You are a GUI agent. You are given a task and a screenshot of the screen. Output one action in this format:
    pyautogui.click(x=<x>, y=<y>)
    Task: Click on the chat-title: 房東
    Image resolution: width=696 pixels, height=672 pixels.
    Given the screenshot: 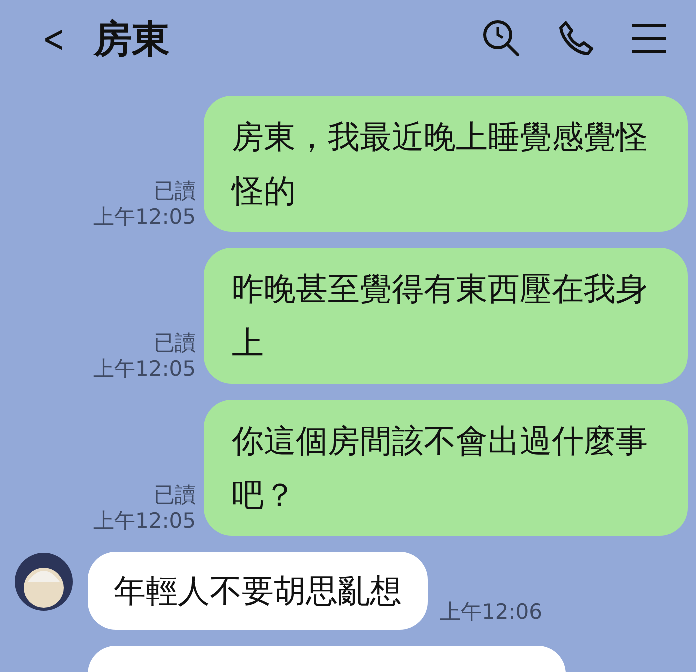 What is the action you would take?
    pyautogui.click(x=132, y=39)
    